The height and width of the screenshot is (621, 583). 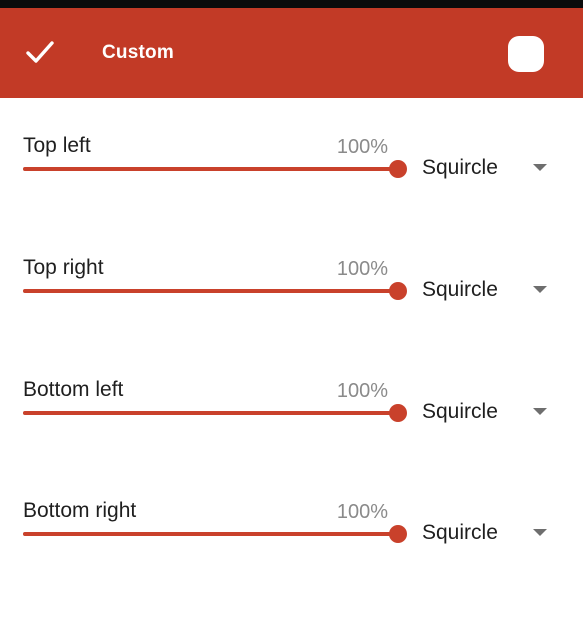 What do you see at coordinates (138, 52) in the screenshot?
I see `page-title: Custom` at bounding box center [138, 52].